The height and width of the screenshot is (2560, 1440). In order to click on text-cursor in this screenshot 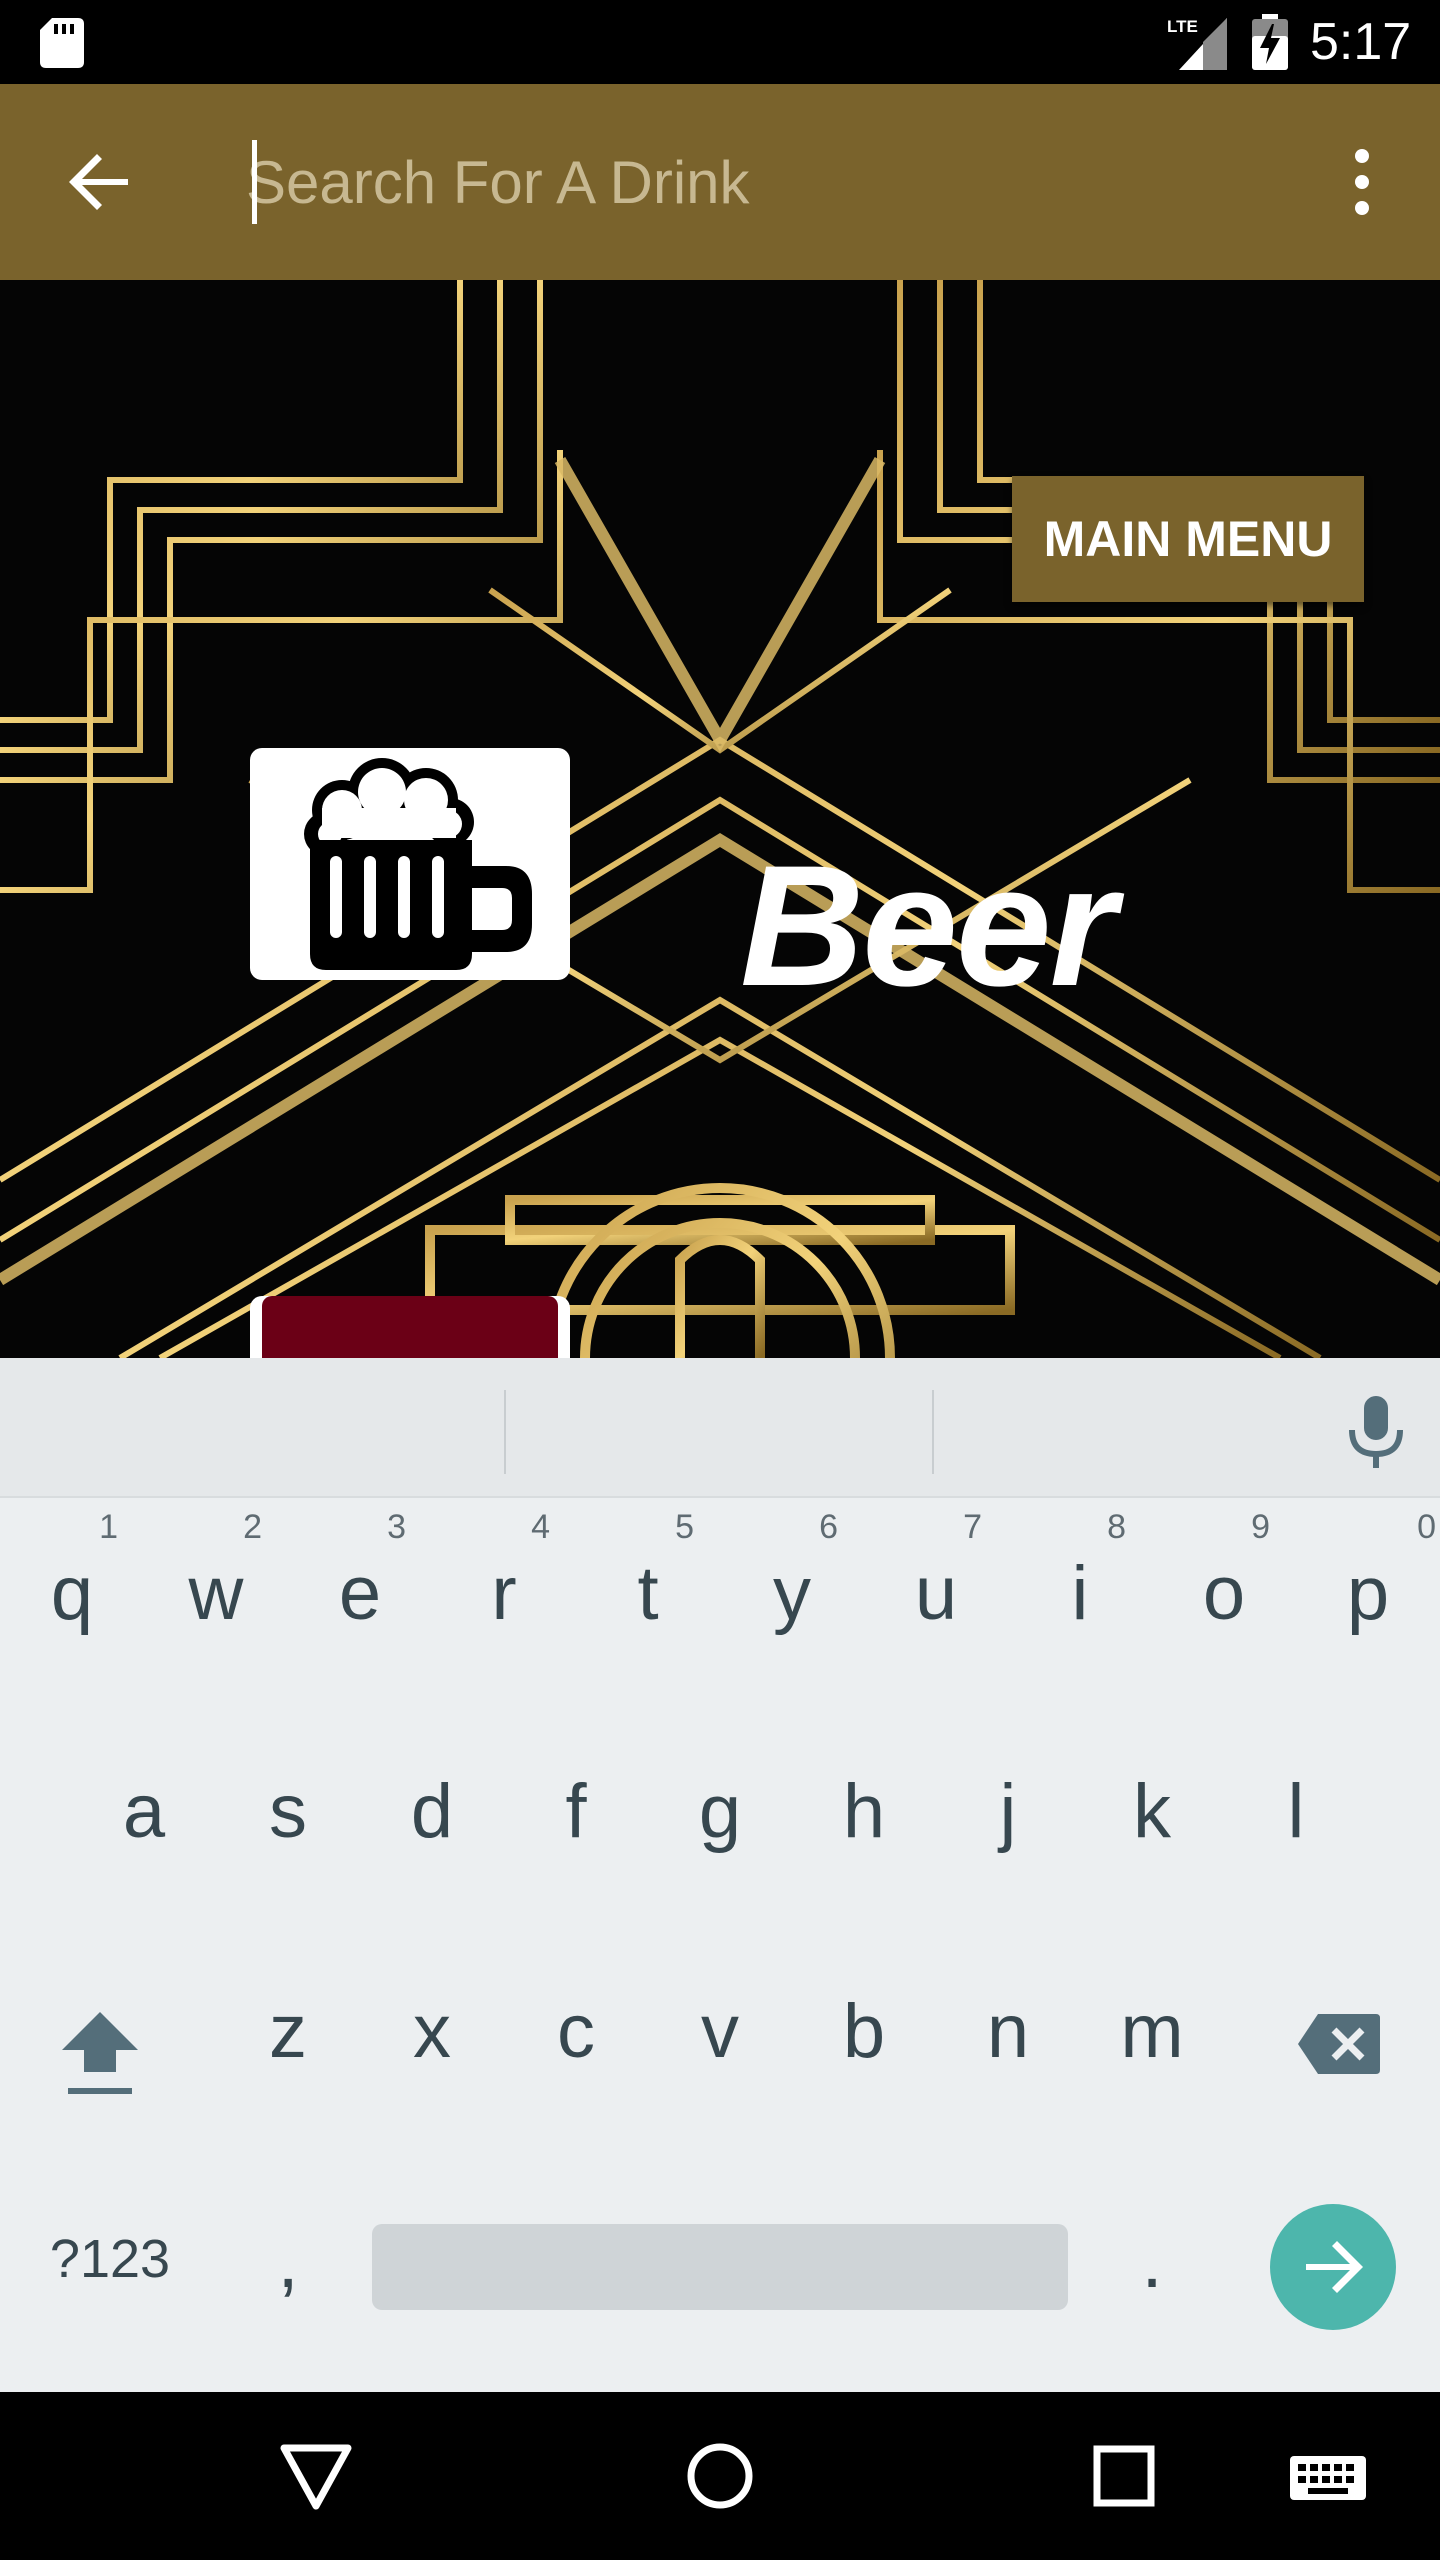, I will do `click(254, 182)`.